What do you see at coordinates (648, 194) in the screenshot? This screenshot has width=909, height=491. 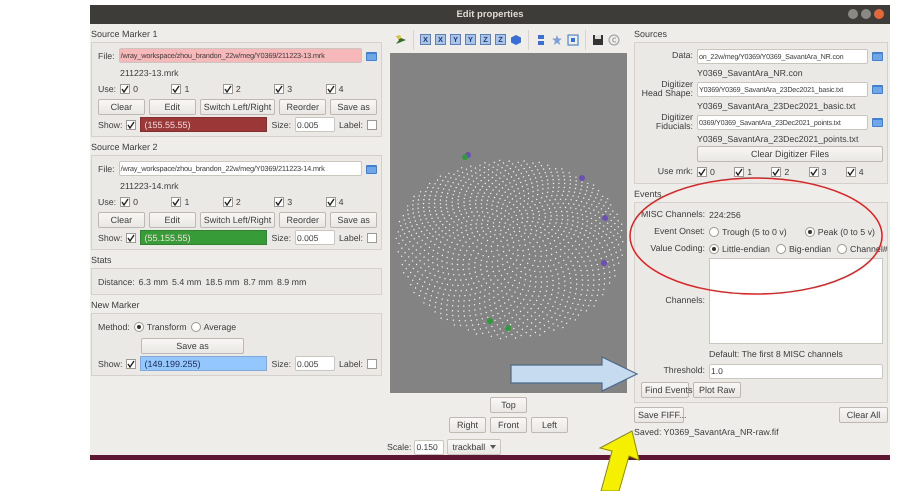 I see `group-title: Events` at bounding box center [648, 194].